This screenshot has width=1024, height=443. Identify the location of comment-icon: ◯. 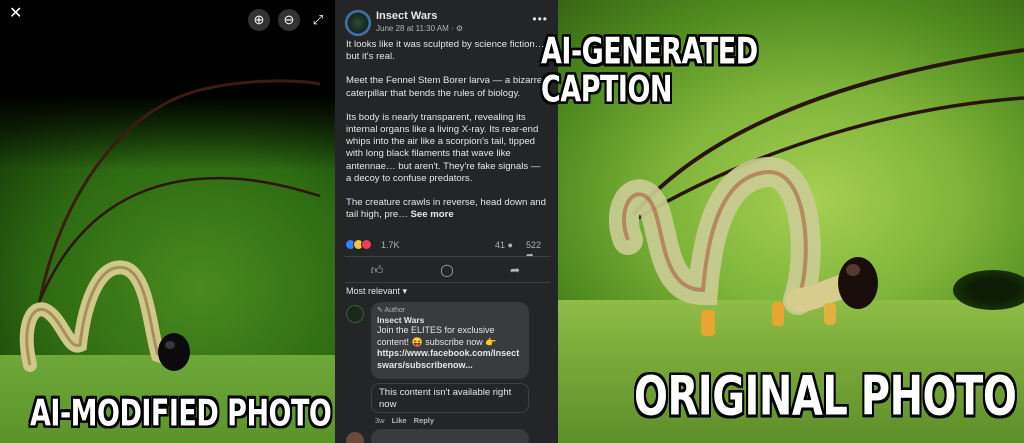
(447, 270).